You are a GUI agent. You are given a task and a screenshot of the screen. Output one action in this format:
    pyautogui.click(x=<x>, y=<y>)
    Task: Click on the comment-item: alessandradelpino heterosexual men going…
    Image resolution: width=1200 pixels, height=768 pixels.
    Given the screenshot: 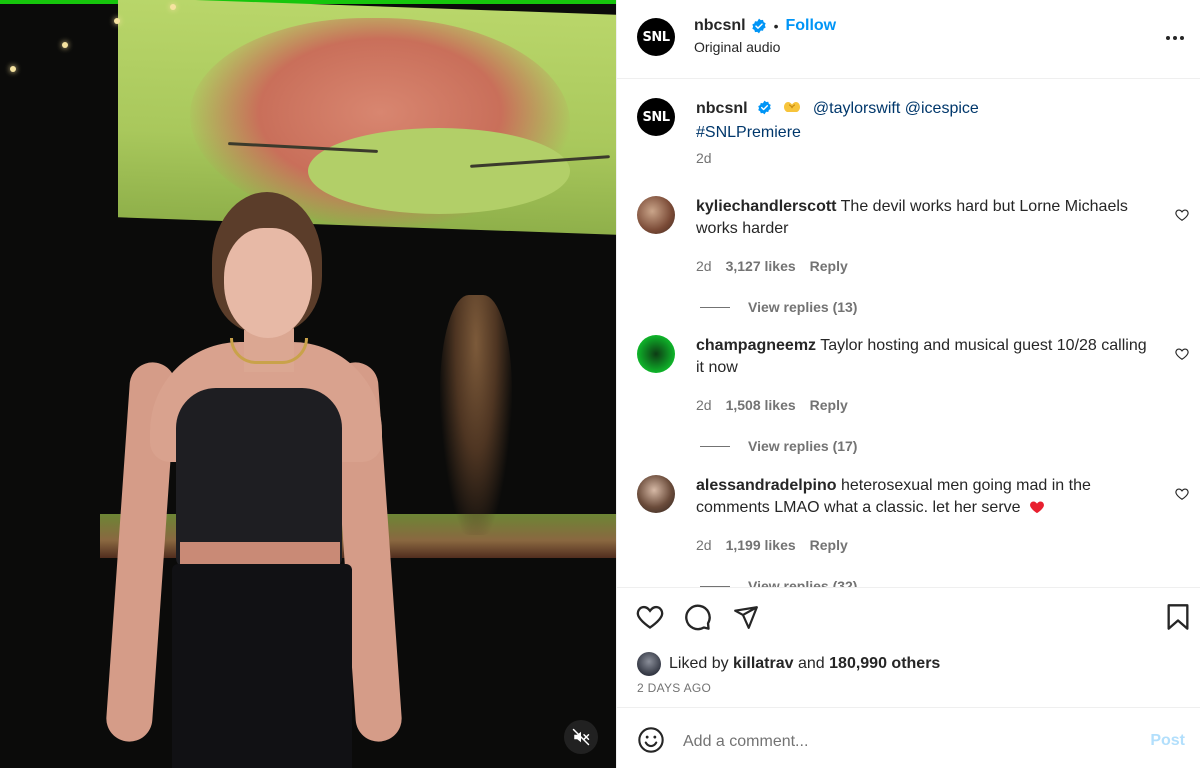 What is the action you would take?
    pyautogui.click(x=908, y=531)
    